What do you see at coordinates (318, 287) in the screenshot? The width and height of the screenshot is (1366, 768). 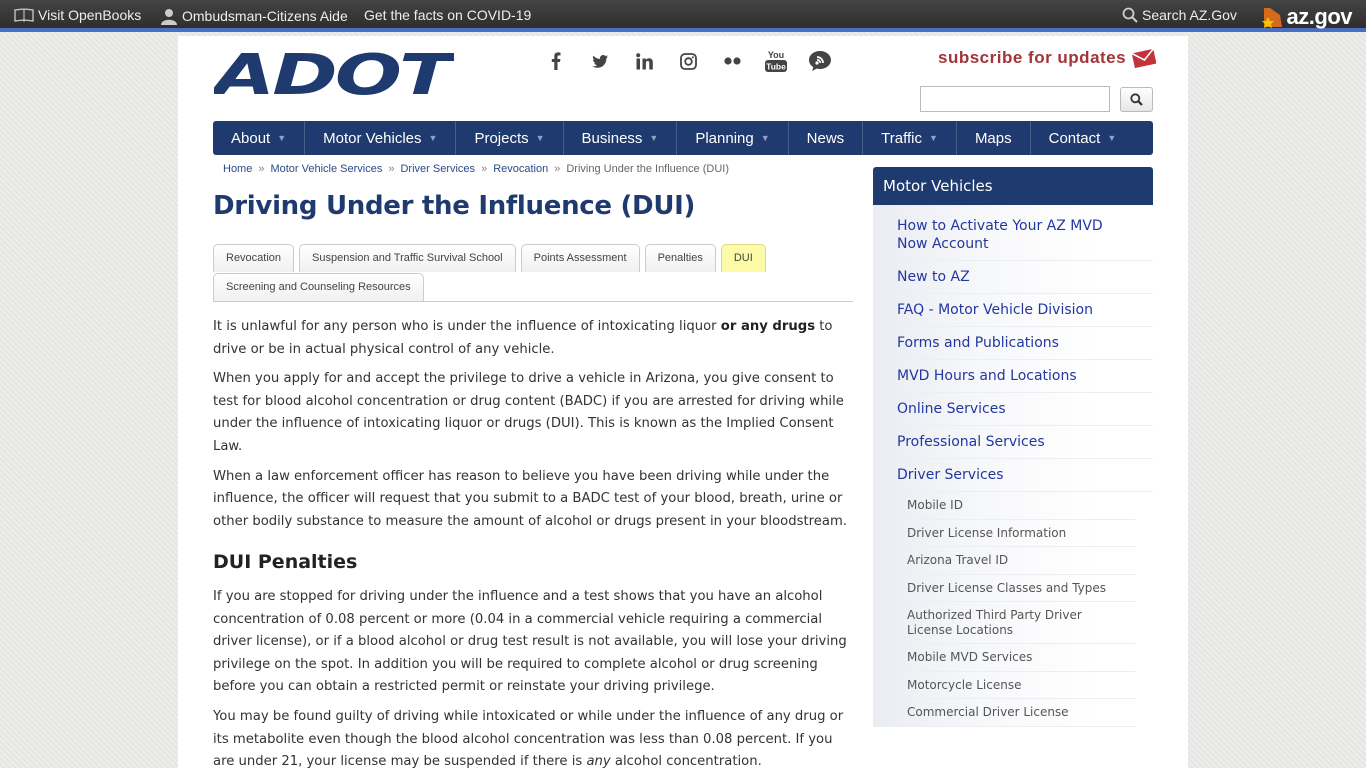 I see `tab-screening: Screening and Counseling Resources` at bounding box center [318, 287].